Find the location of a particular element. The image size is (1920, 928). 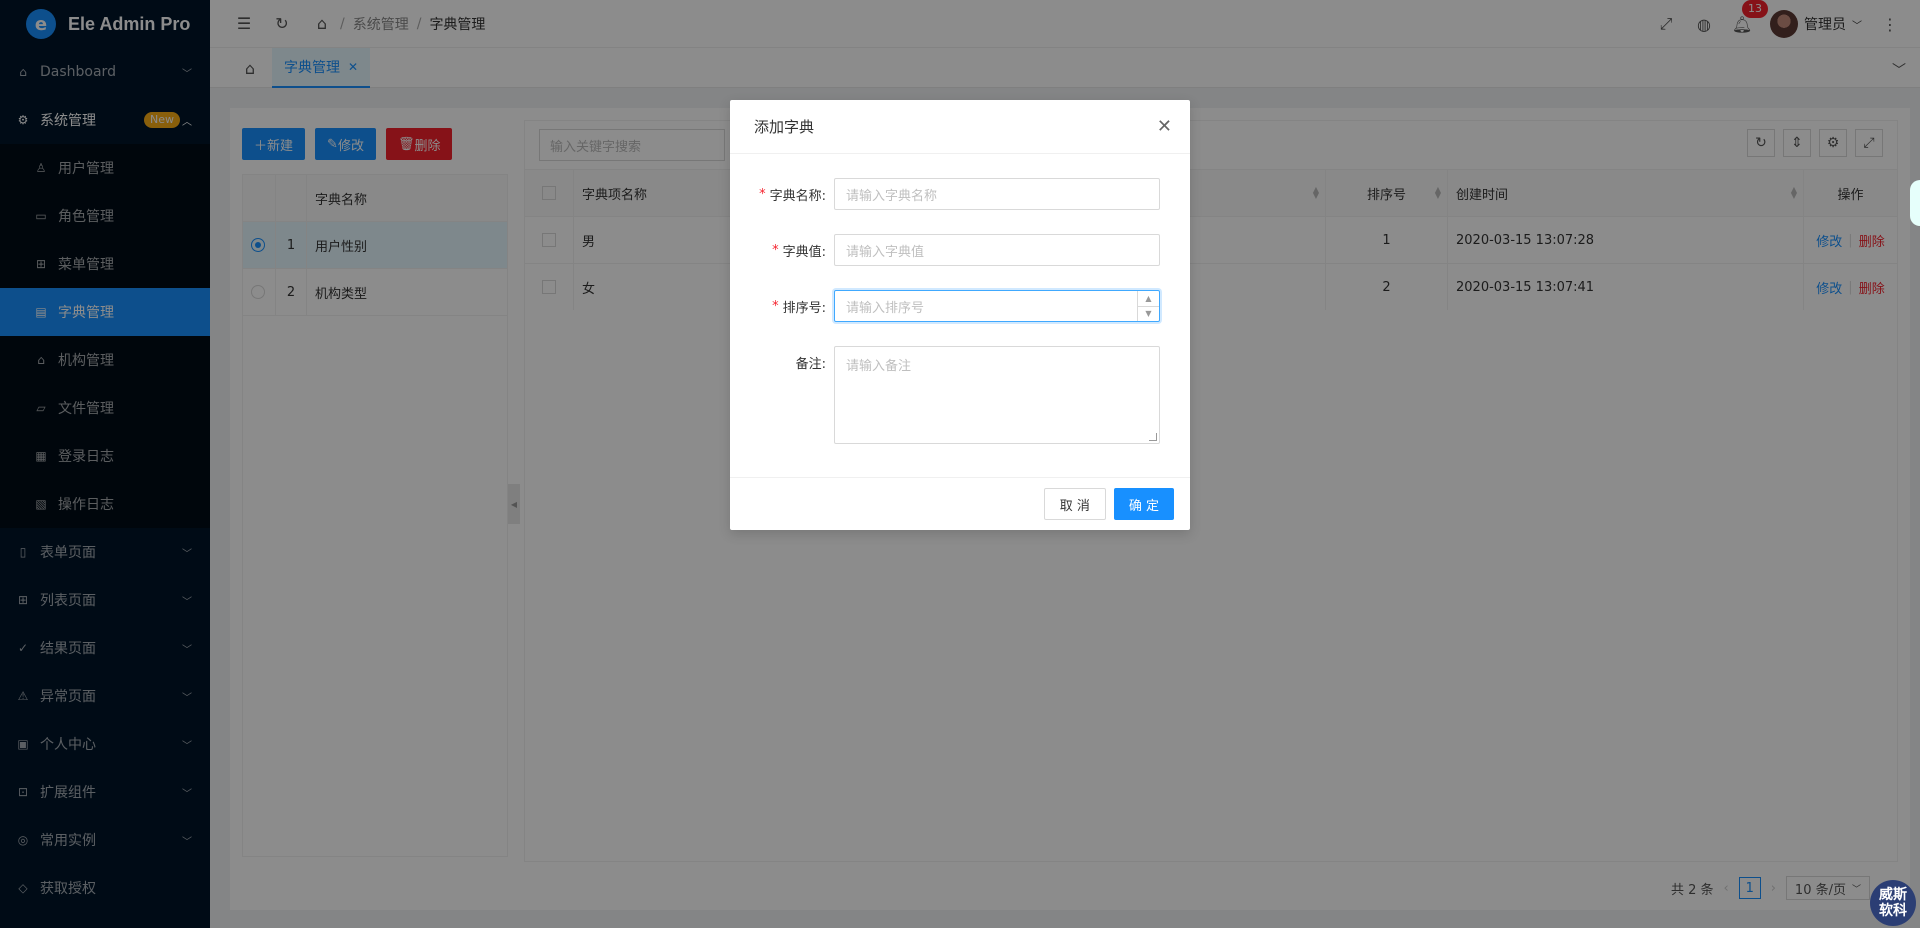

field-label: 备注: is located at coordinates (794, 362).